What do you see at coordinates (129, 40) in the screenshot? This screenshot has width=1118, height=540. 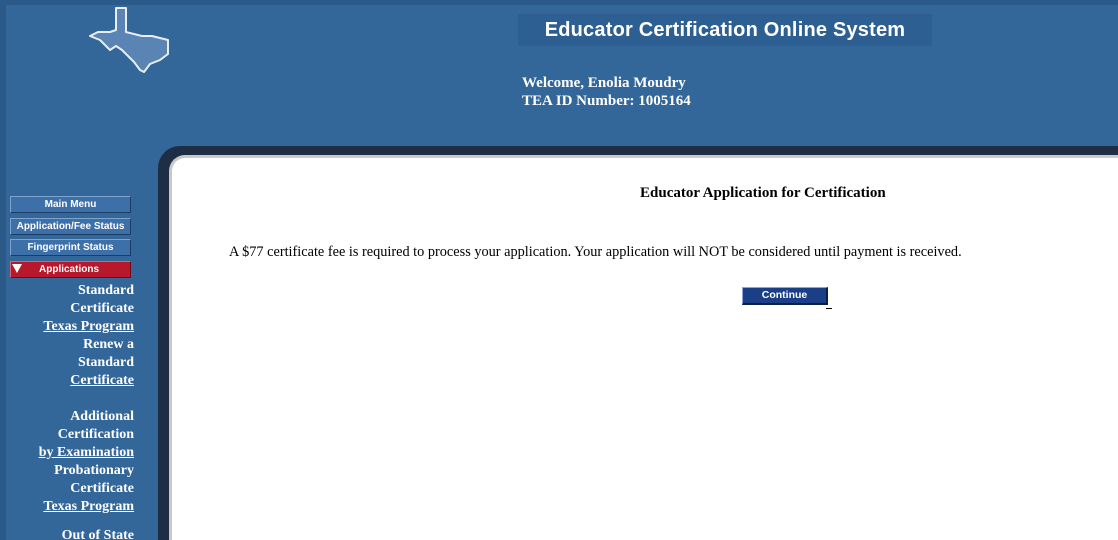 I see `texas-state-outline-icon` at bounding box center [129, 40].